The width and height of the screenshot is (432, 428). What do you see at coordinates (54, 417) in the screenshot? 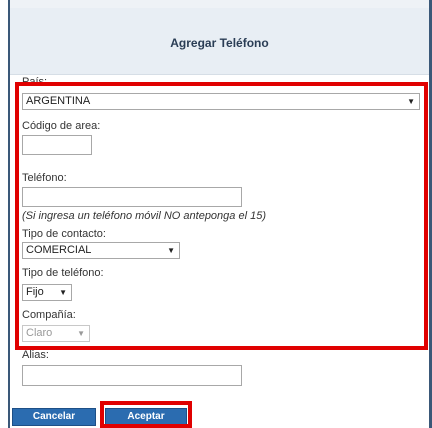
I see `cancel-button: Cancelar` at bounding box center [54, 417].